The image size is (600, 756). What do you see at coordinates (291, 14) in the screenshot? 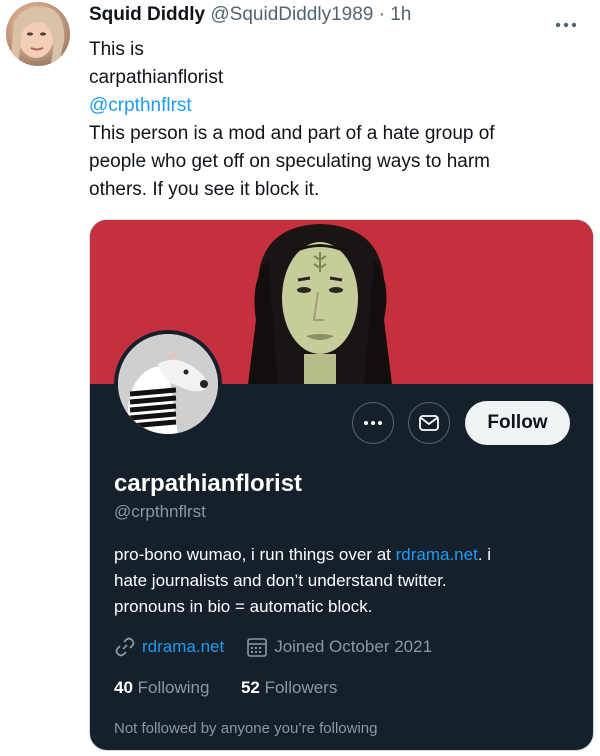
I see `author-handle: @SquidDiddly1989` at bounding box center [291, 14].